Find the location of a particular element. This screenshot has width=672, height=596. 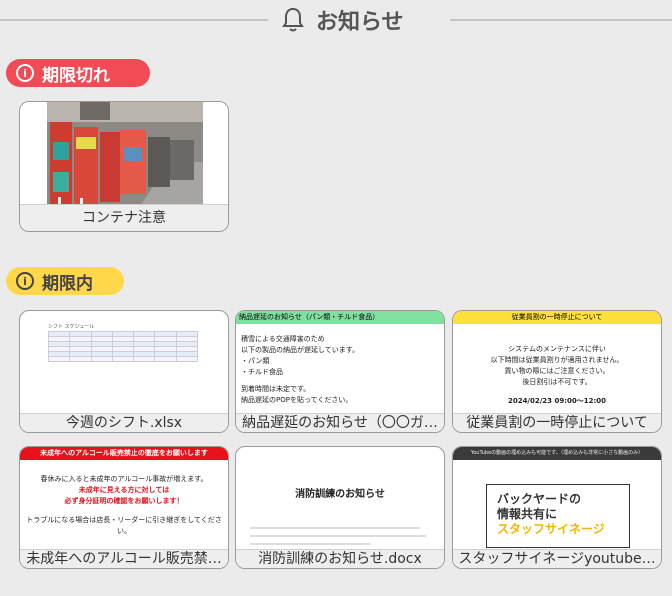

card-caption: 今週のシフト.xlsx is located at coordinates (124, 422).